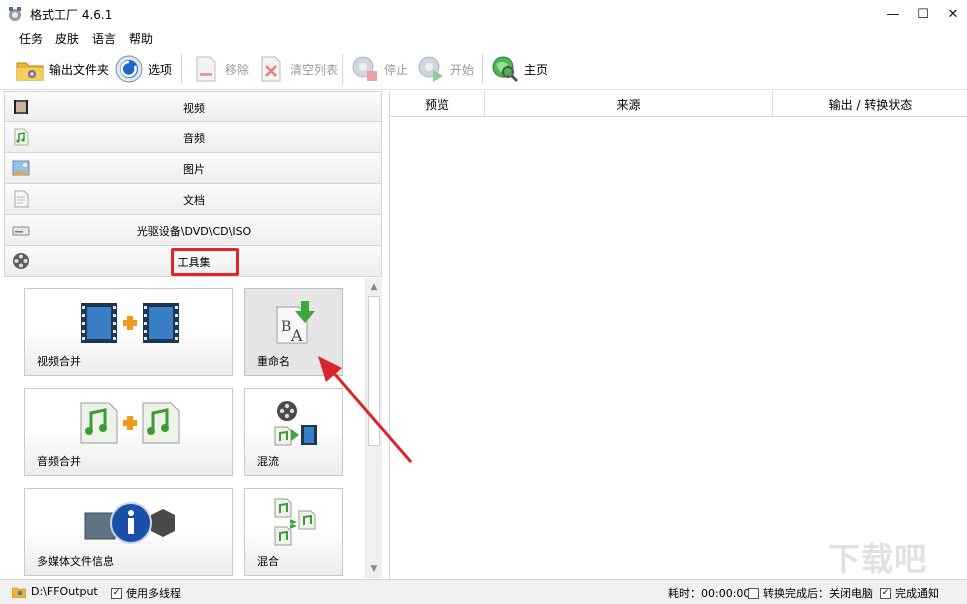 This screenshot has width=967, height=604. Describe the element at coordinates (268, 461) in the screenshot. I see `tool-label: 混流` at that location.